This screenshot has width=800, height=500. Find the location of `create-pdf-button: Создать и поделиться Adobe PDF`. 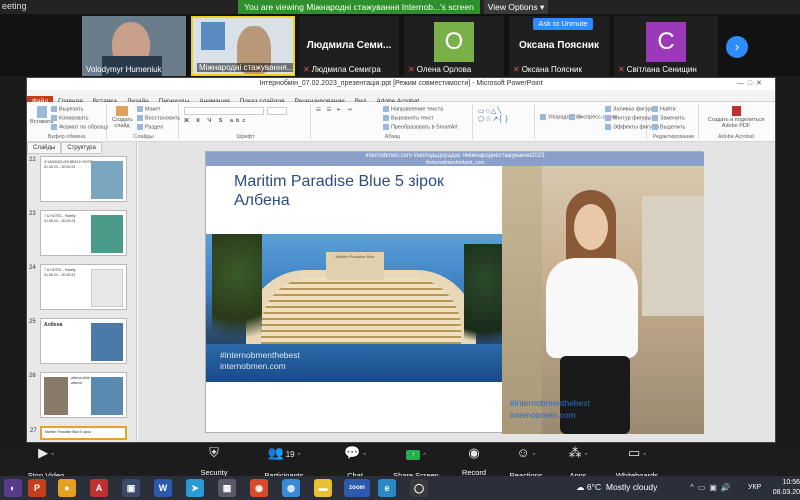

create-pdf-button: Создать и поделиться Adobe PDF is located at coordinates (736, 117).